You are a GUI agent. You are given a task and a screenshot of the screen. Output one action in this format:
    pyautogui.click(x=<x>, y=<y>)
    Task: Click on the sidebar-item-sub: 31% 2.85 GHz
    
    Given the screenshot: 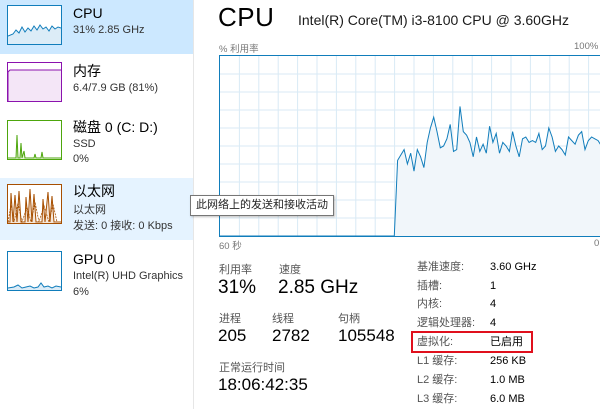 What is the action you would take?
    pyautogui.click(x=109, y=30)
    